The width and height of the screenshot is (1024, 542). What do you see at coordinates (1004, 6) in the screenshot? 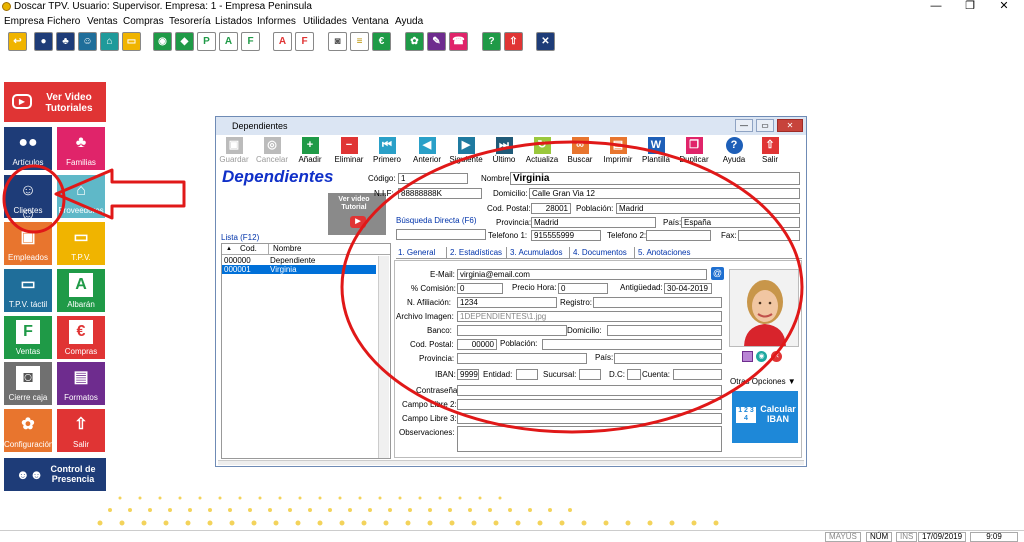
I see `close-button: ✕` at bounding box center [1004, 6].